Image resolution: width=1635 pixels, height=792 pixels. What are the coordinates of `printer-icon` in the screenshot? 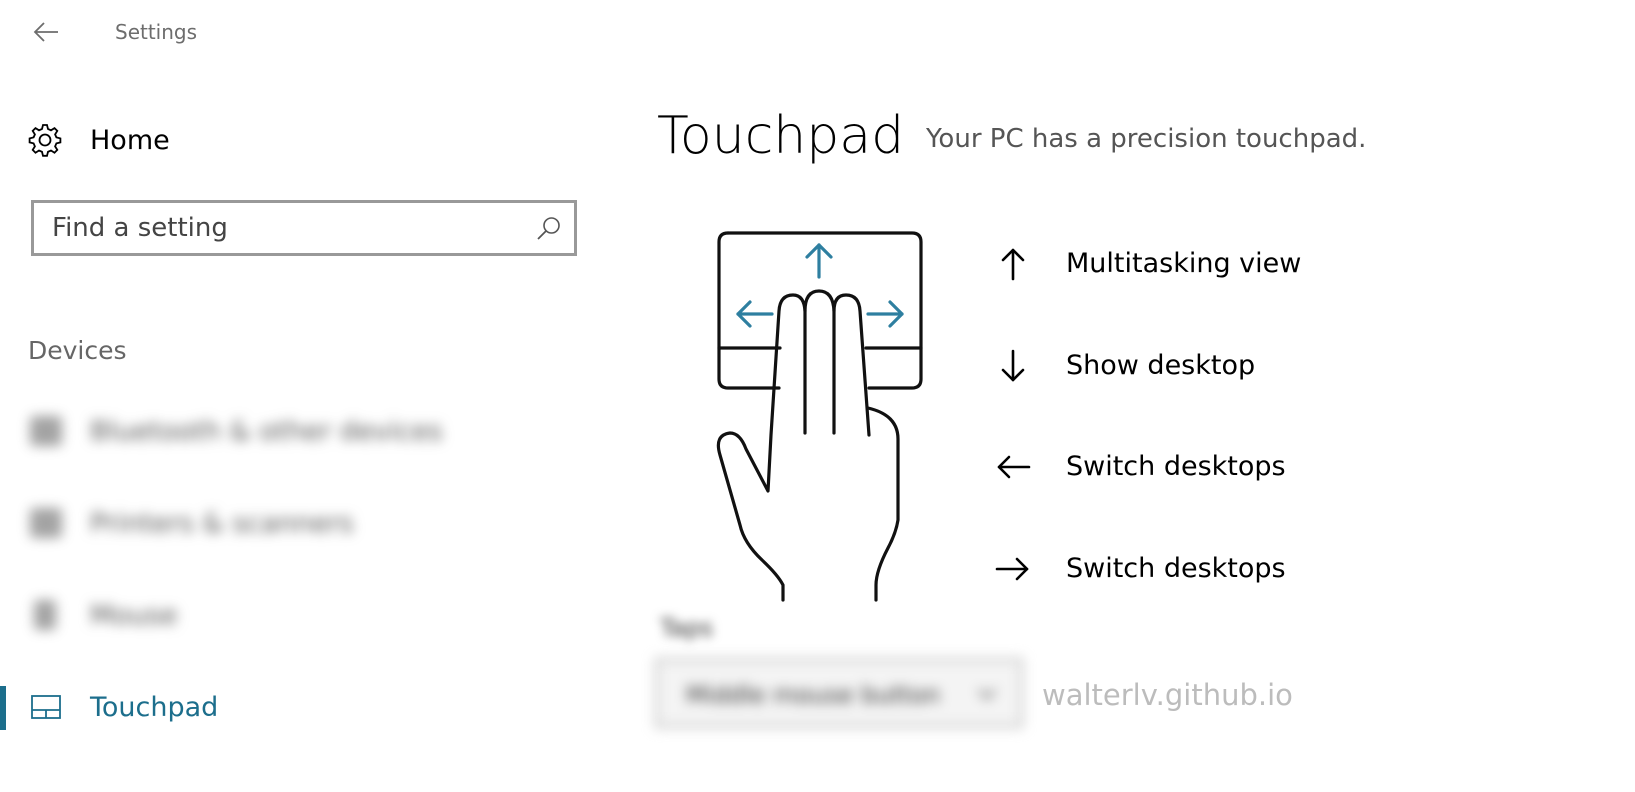 It's located at (46, 523).